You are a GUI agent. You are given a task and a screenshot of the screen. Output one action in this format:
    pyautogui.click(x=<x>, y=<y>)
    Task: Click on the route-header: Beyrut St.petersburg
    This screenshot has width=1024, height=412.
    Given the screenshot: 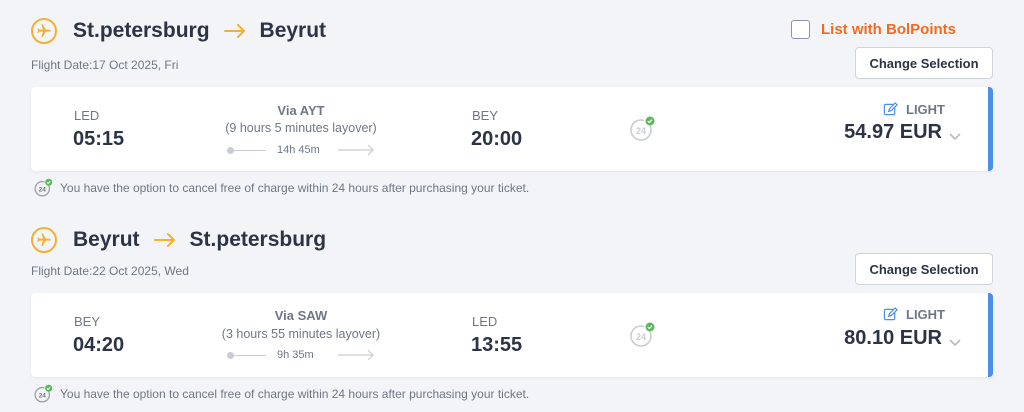 What is the action you would take?
    pyautogui.click(x=178, y=240)
    